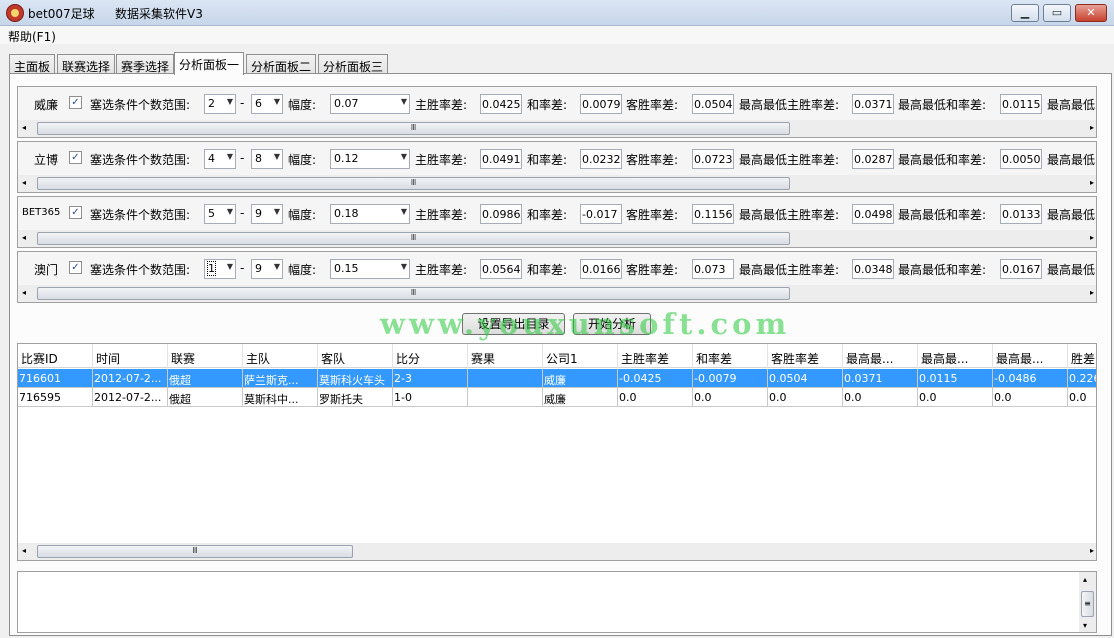 This screenshot has height=638, width=1114. What do you see at coordinates (501, 159) in the screenshot?
I see `home-win-diff-input: 0.0491` at bounding box center [501, 159].